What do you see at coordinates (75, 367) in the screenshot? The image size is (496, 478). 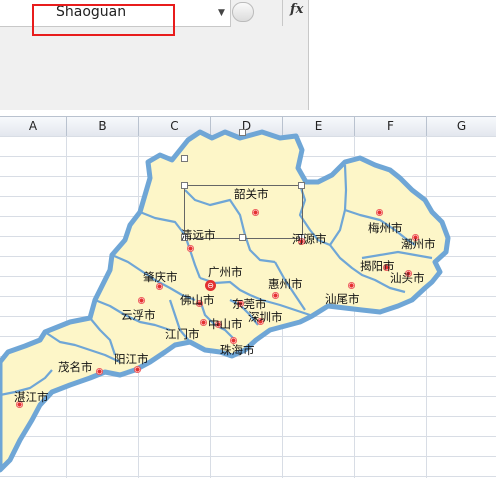 I see `city-label-maoming: 茂名市` at bounding box center [75, 367].